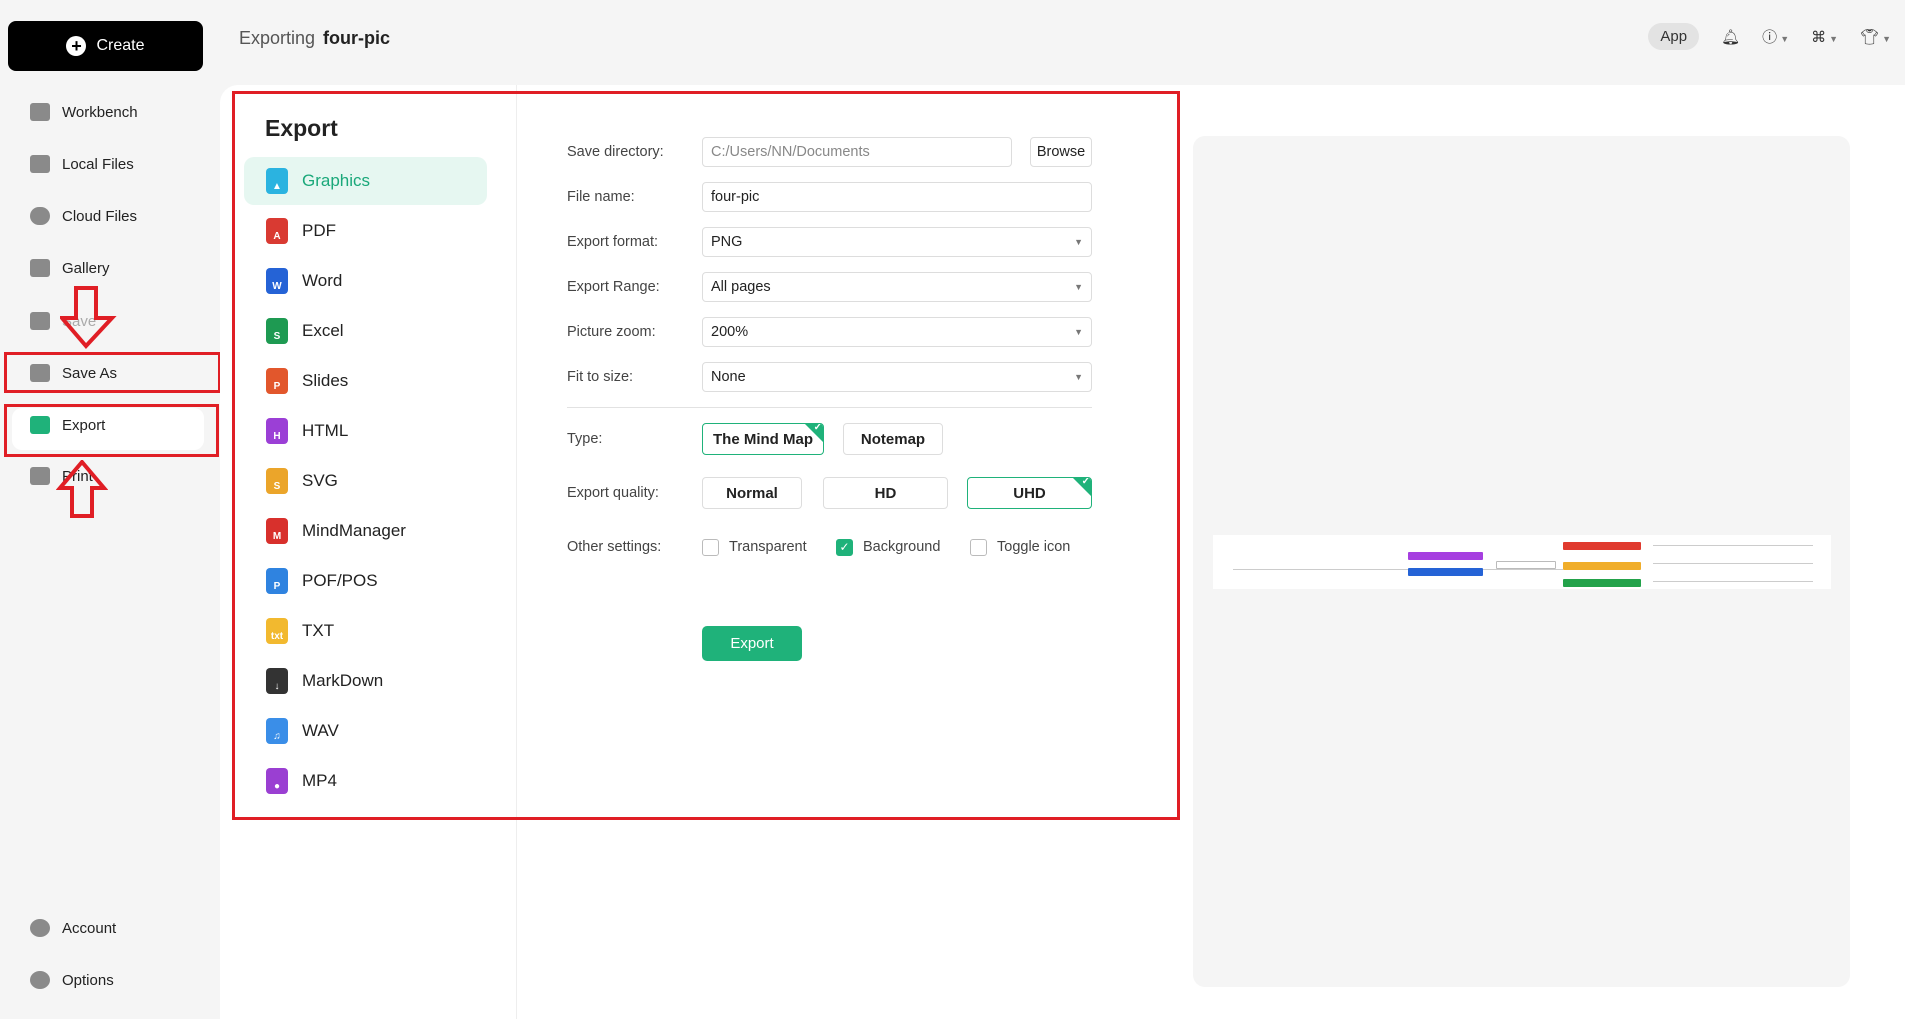  Describe the element at coordinates (40, 268) in the screenshot. I see `gallery-icon` at that location.